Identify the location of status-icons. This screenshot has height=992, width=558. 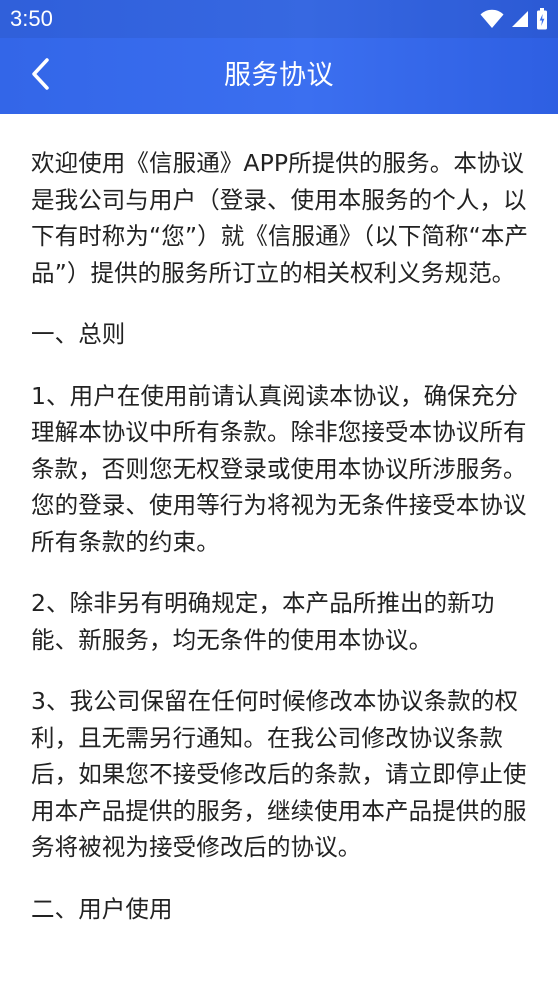
(514, 19).